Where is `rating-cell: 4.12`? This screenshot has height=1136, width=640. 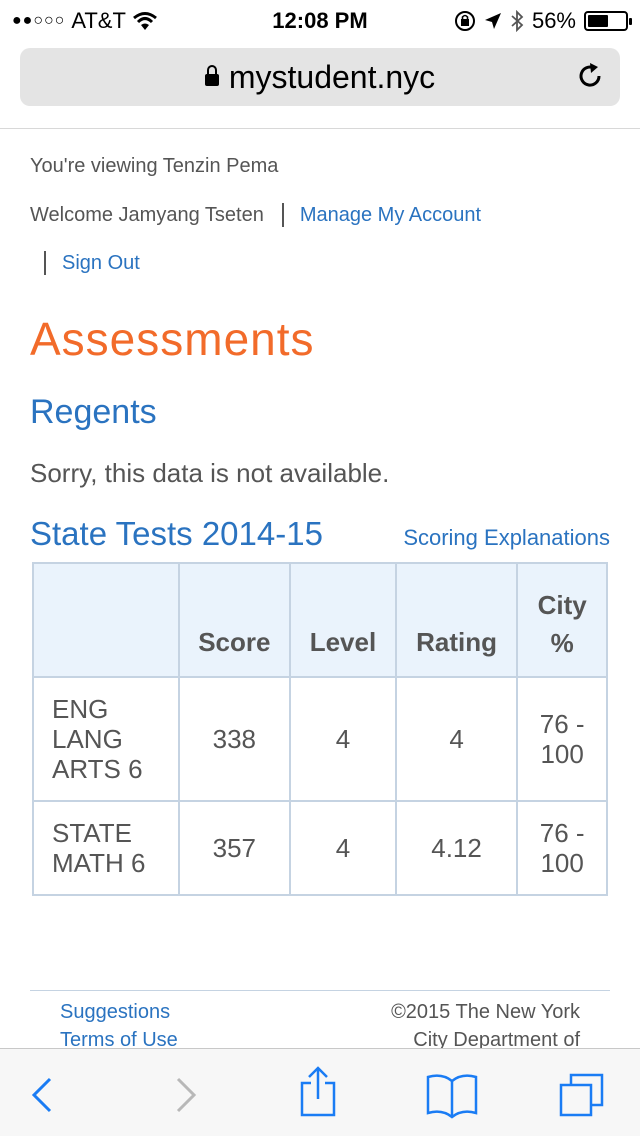
rating-cell: 4.12 is located at coordinates (456, 848).